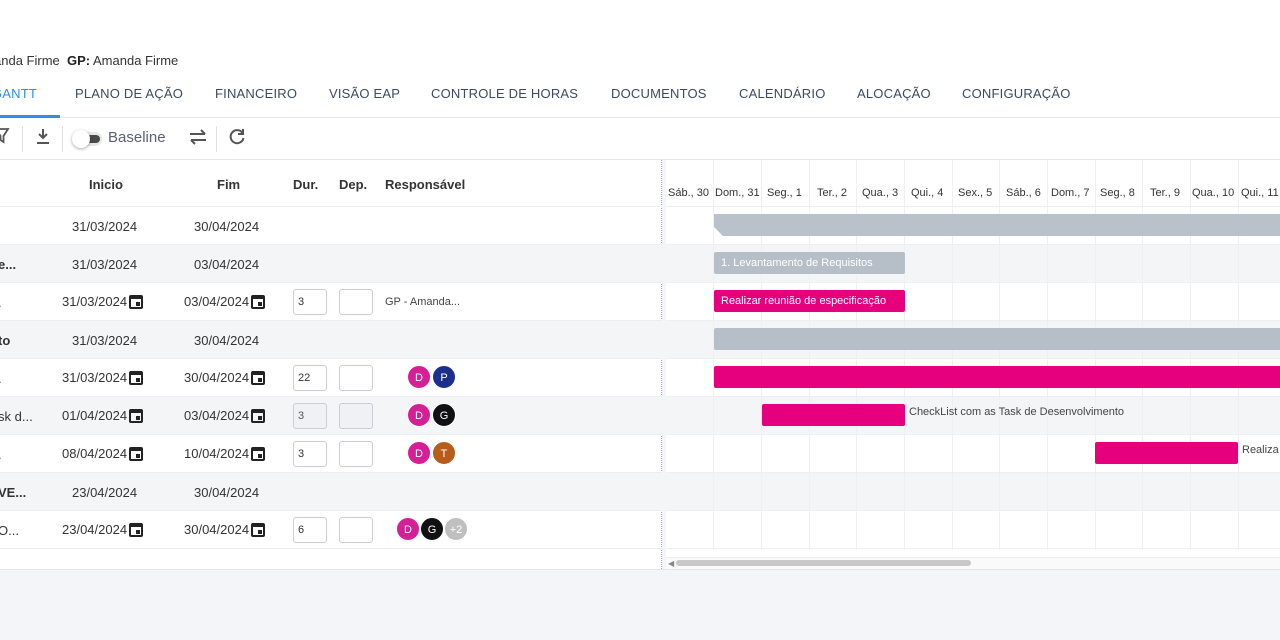  What do you see at coordinates (103, 415) in the screenshot?
I see `start-date-picker: 01/04/2024` at bounding box center [103, 415].